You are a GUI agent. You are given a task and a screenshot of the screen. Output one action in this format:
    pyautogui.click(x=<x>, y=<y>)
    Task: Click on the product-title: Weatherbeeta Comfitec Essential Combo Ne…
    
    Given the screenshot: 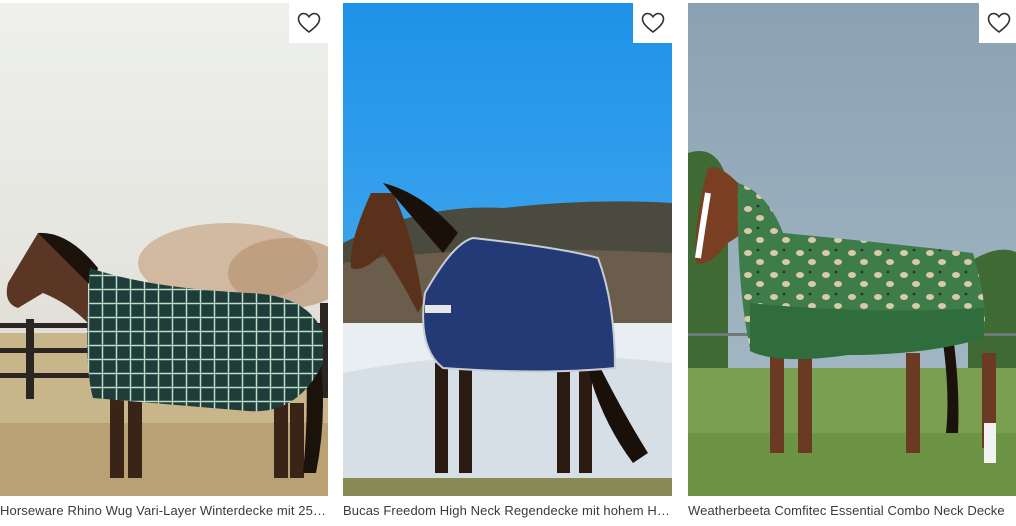 What is the action you would take?
    pyautogui.click(x=852, y=510)
    